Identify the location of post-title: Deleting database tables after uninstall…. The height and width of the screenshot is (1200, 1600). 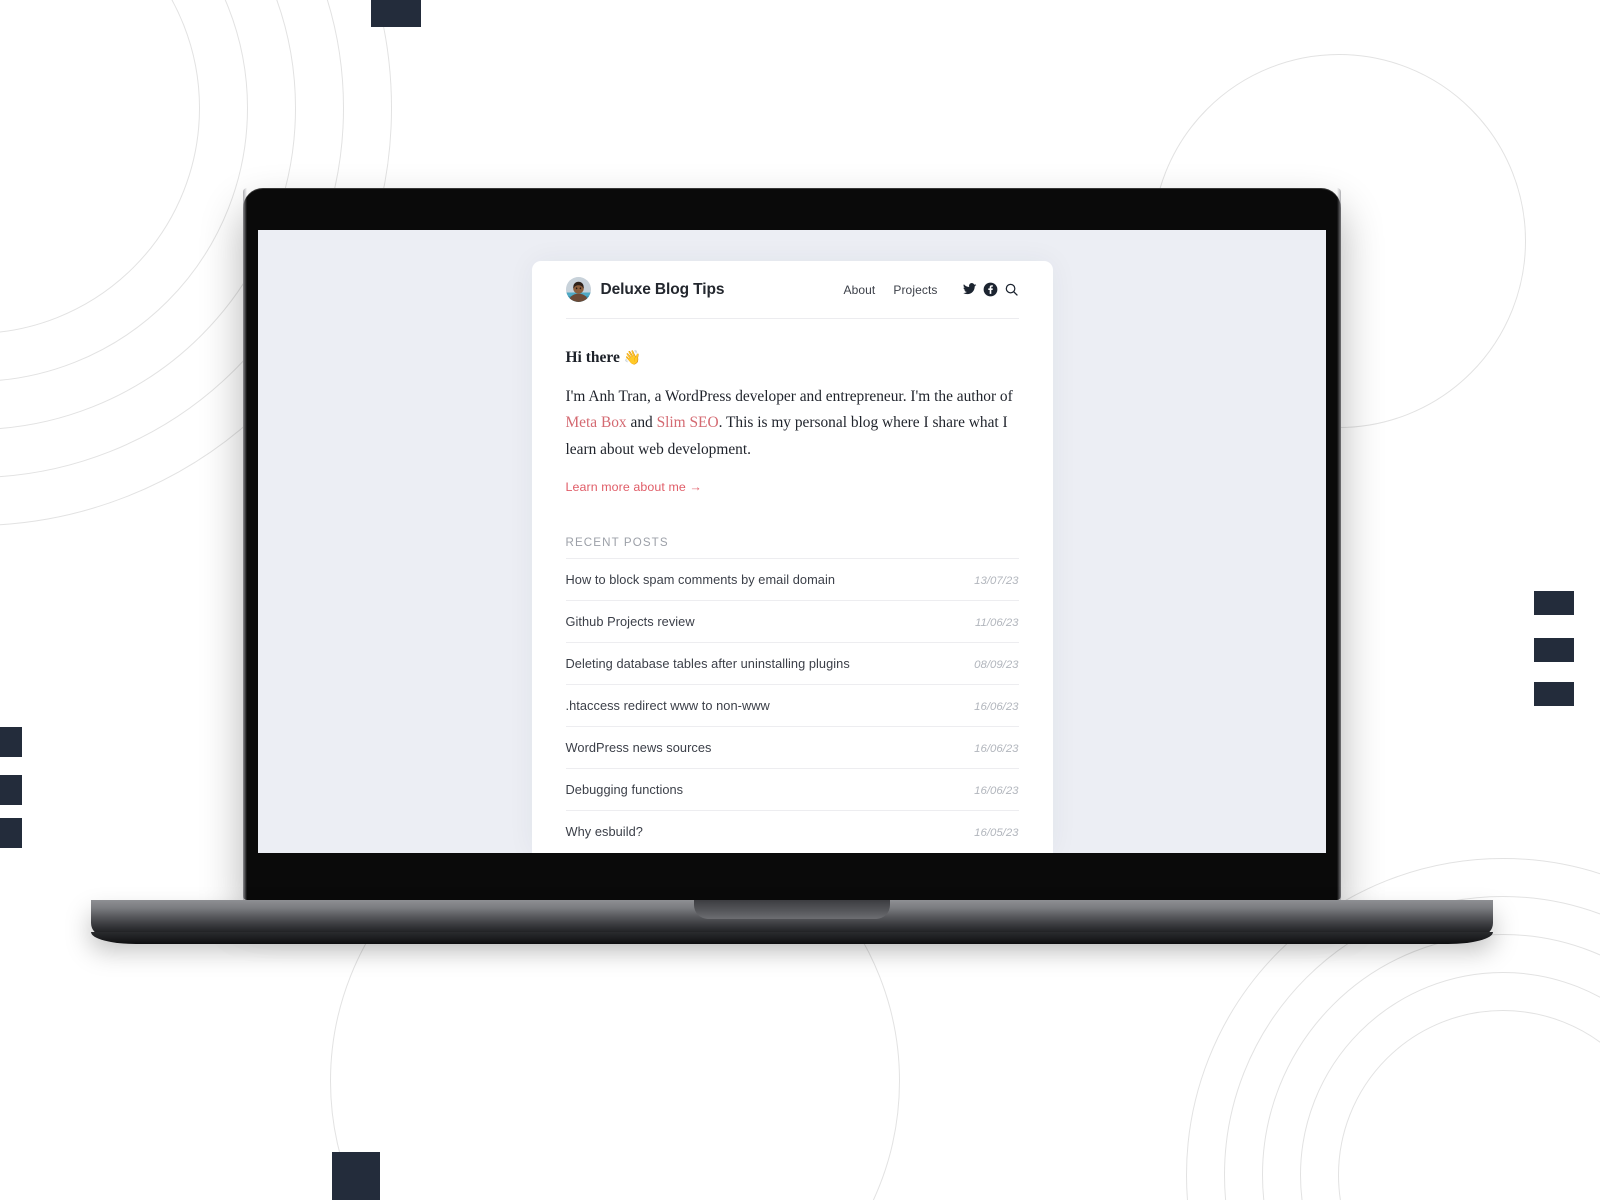
(707, 664).